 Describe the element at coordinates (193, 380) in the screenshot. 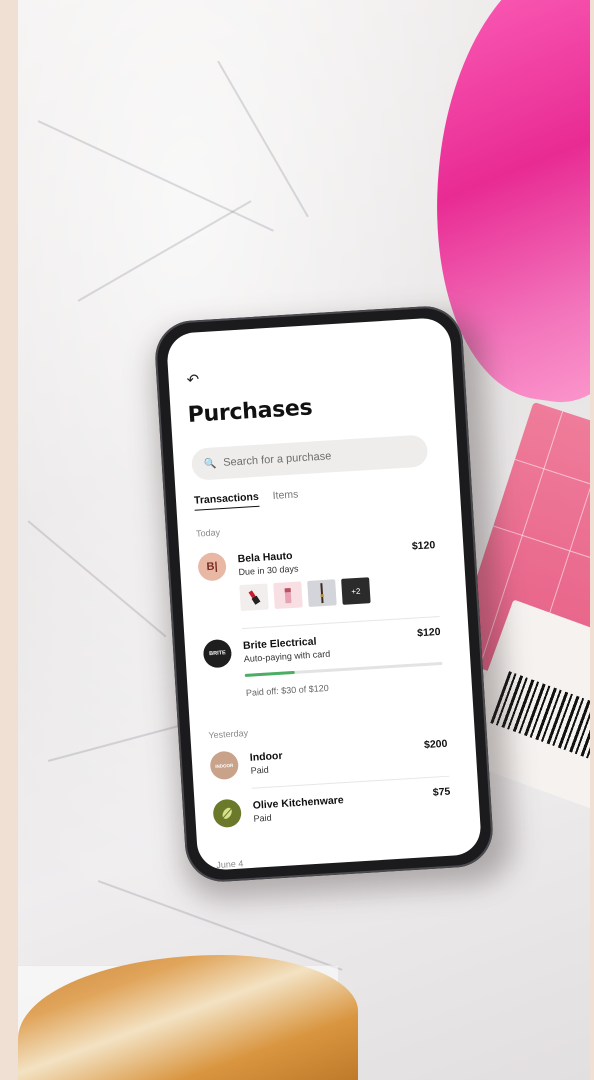

I see `back-arrow-icon: ↶` at that location.